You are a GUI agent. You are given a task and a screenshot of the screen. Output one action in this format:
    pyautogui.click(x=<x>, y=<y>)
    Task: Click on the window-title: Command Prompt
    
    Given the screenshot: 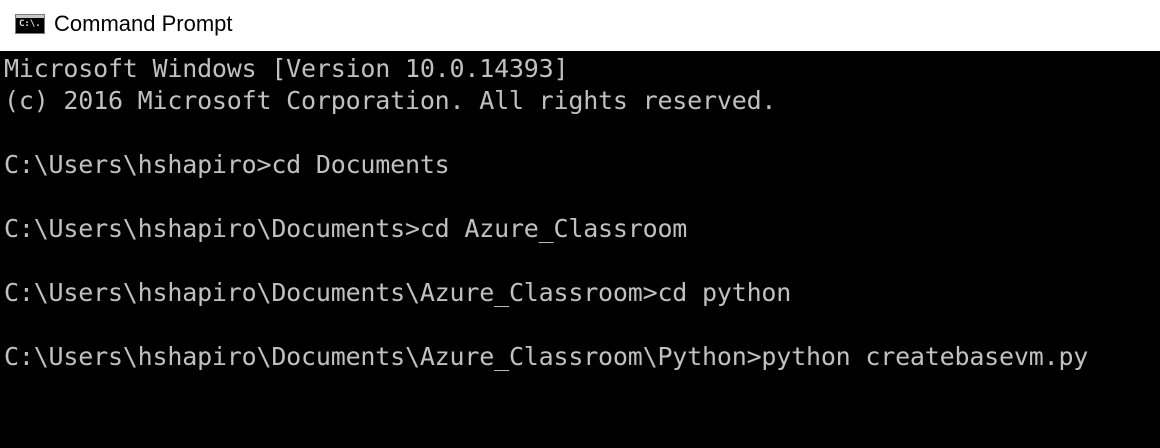 What is the action you would take?
    pyautogui.click(x=143, y=23)
    